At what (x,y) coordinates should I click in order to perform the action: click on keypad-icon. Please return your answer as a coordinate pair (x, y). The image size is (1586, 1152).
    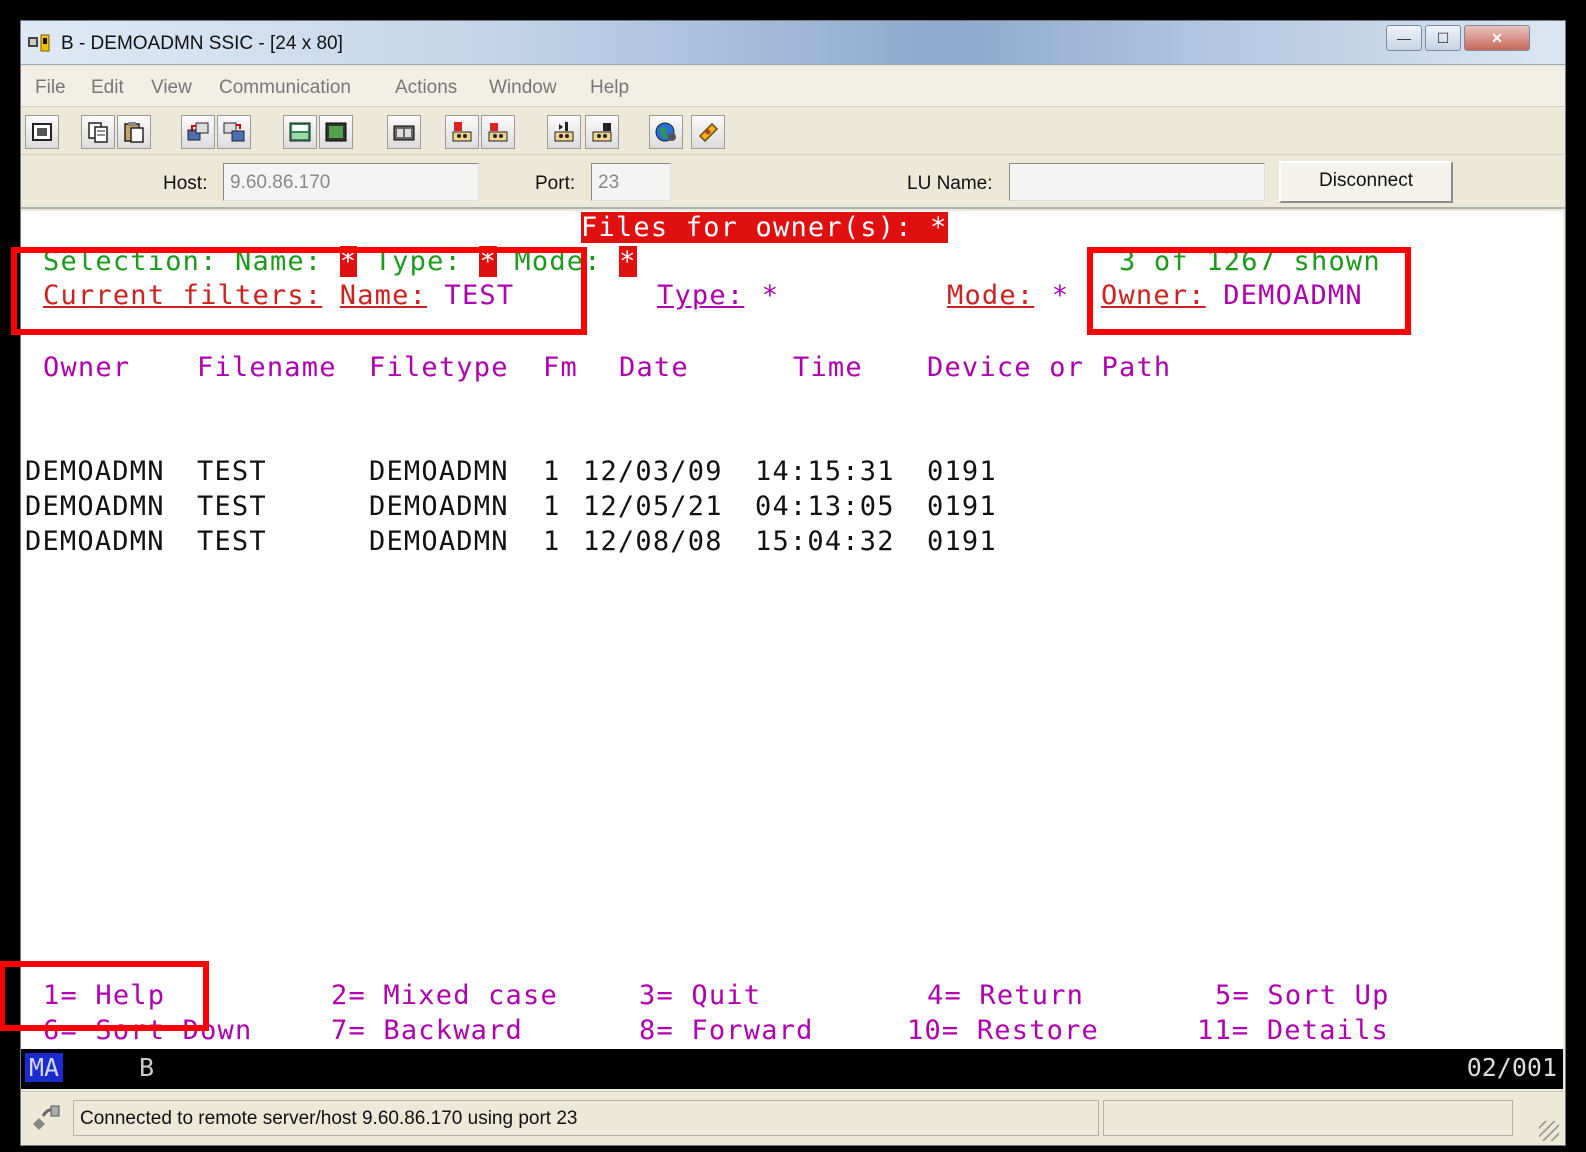
    Looking at the image, I should click on (300, 132).